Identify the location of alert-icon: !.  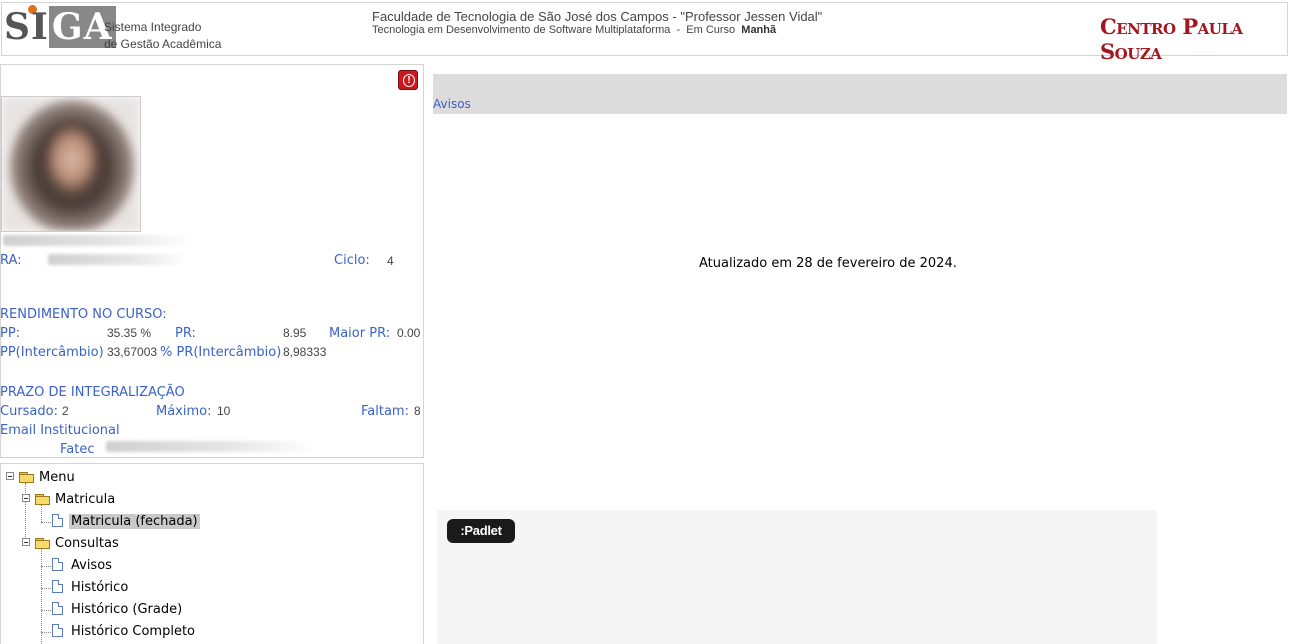
(409, 80).